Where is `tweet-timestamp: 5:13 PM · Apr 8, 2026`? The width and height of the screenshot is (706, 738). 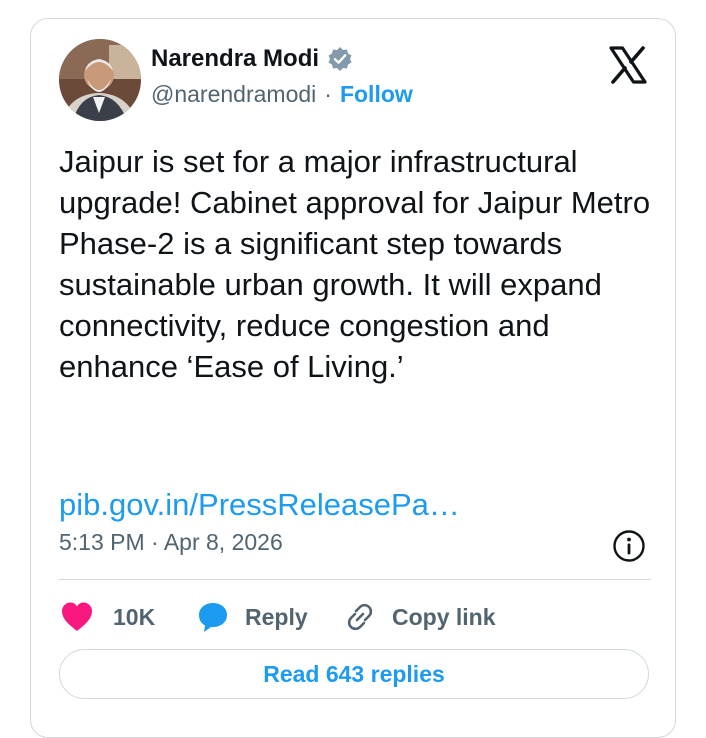
tweet-timestamp: 5:13 PM · Apr 8, 2026 is located at coordinates (171, 542).